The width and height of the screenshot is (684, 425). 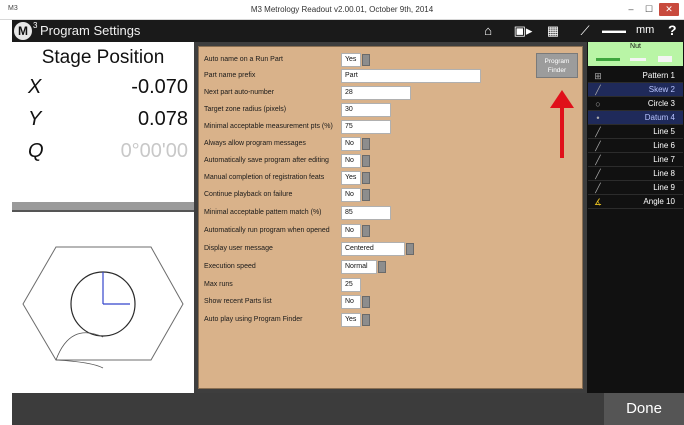 I want to click on feature-label: Line 5, so click(x=664, y=131).